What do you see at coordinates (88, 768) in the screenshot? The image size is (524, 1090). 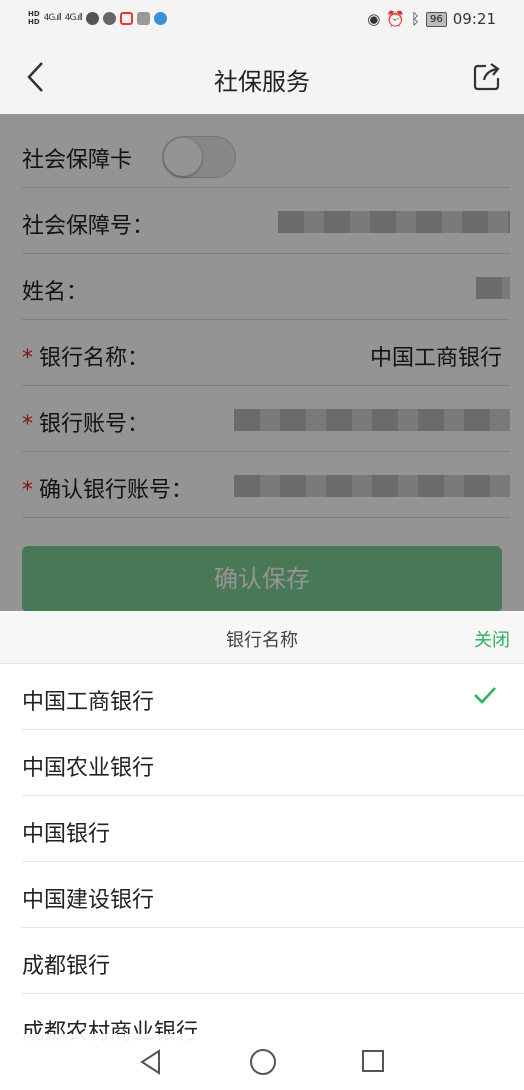 I see `bank-option-label: 中国农业银行` at bounding box center [88, 768].